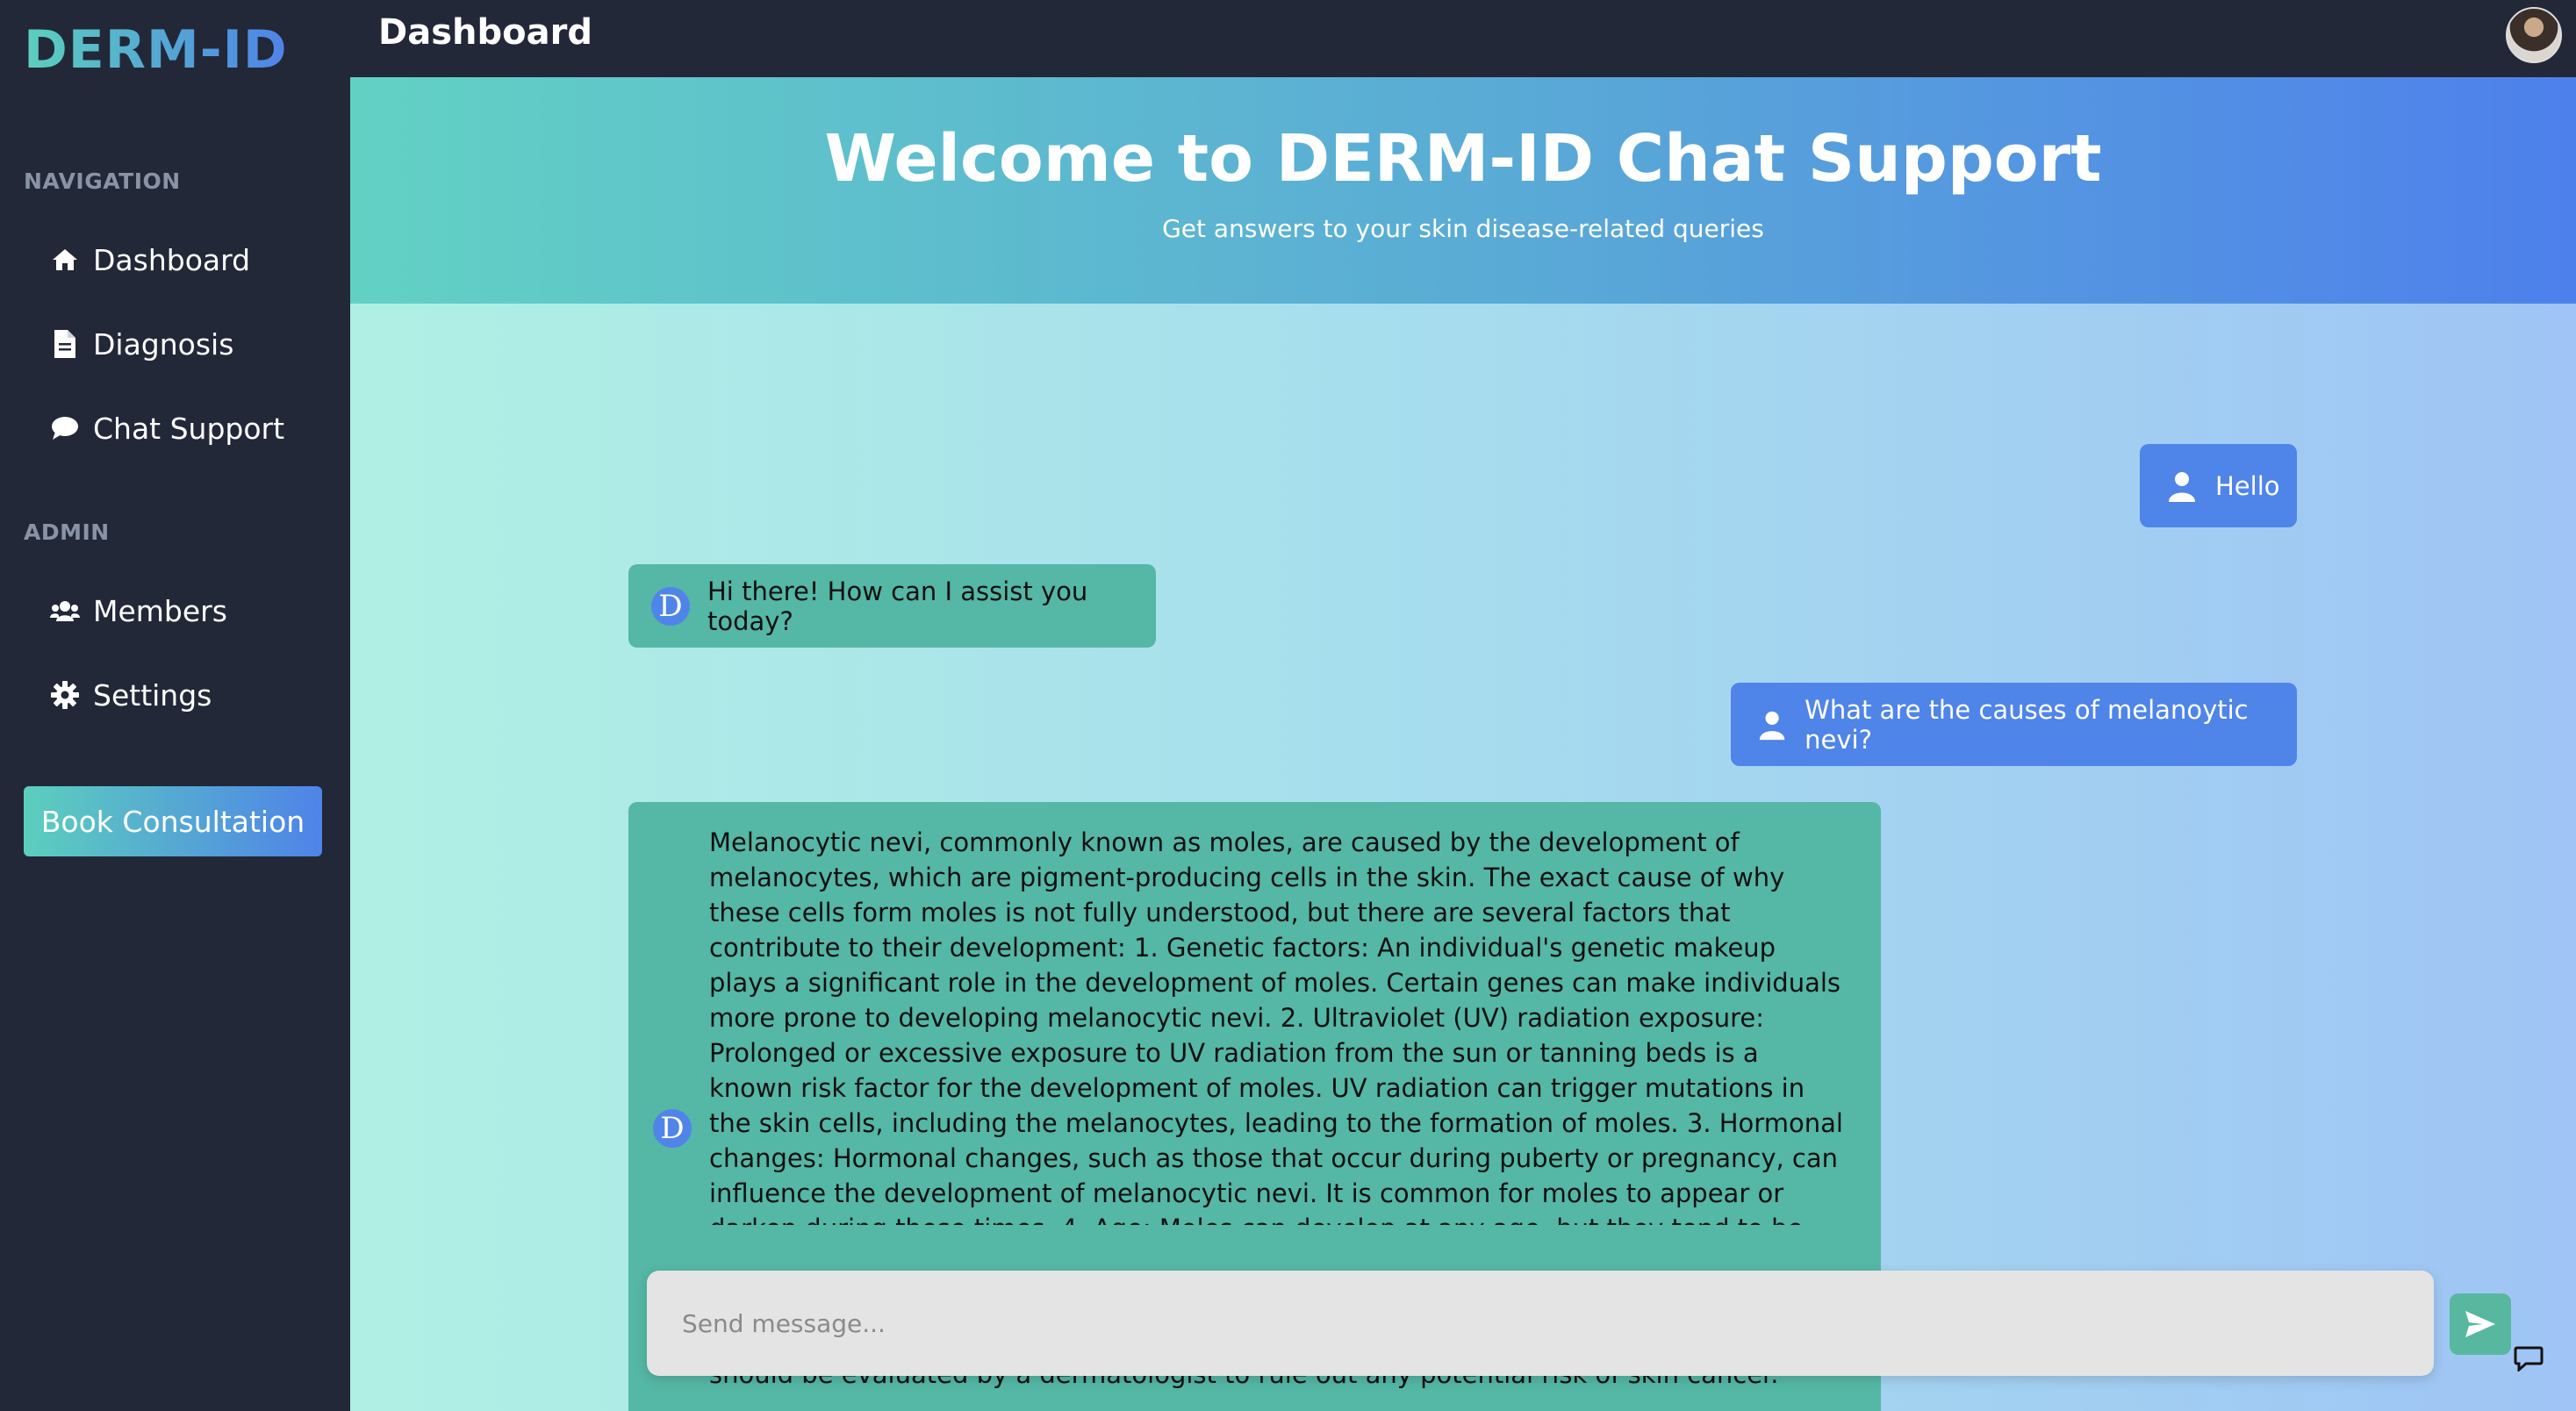  I want to click on bot-message: D Hi there! How can I assist you today?, so click(892, 606).